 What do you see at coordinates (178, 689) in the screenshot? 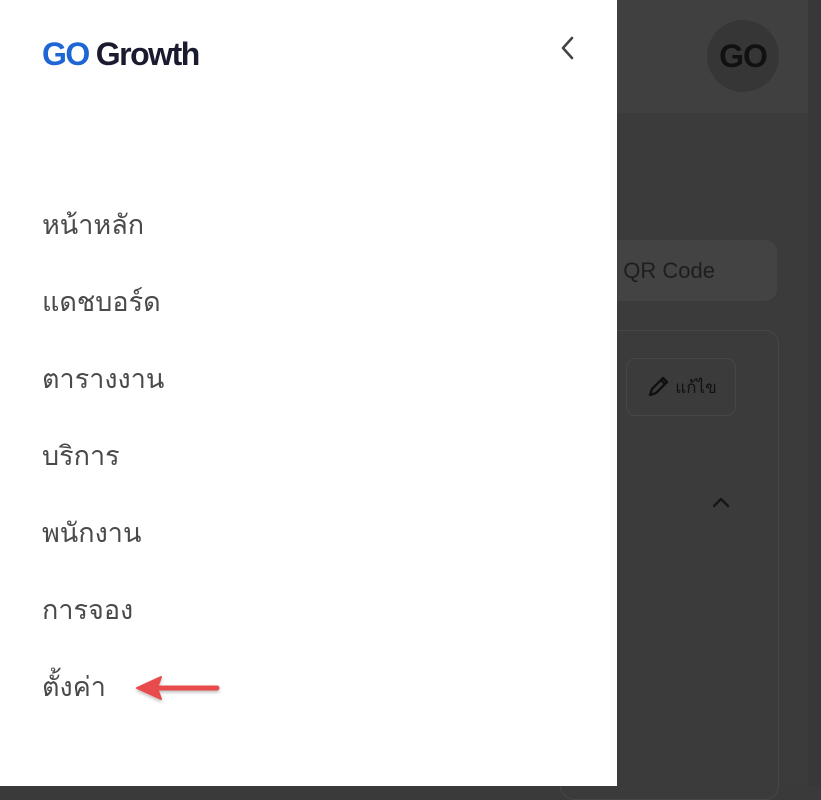
I see `red-arrow-icon` at bounding box center [178, 689].